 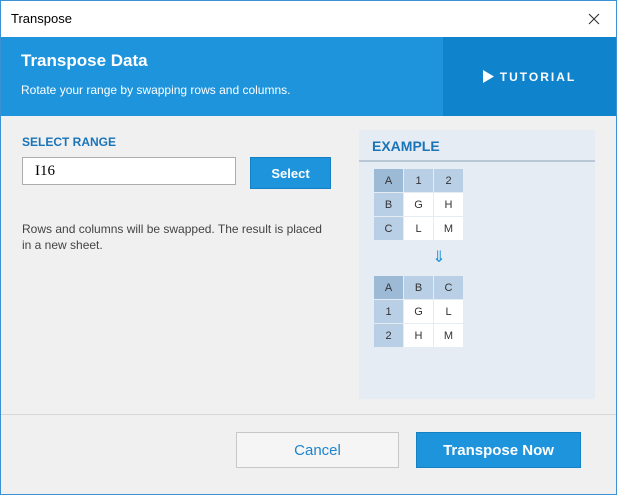 I want to click on close-icon, so click(x=594, y=19).